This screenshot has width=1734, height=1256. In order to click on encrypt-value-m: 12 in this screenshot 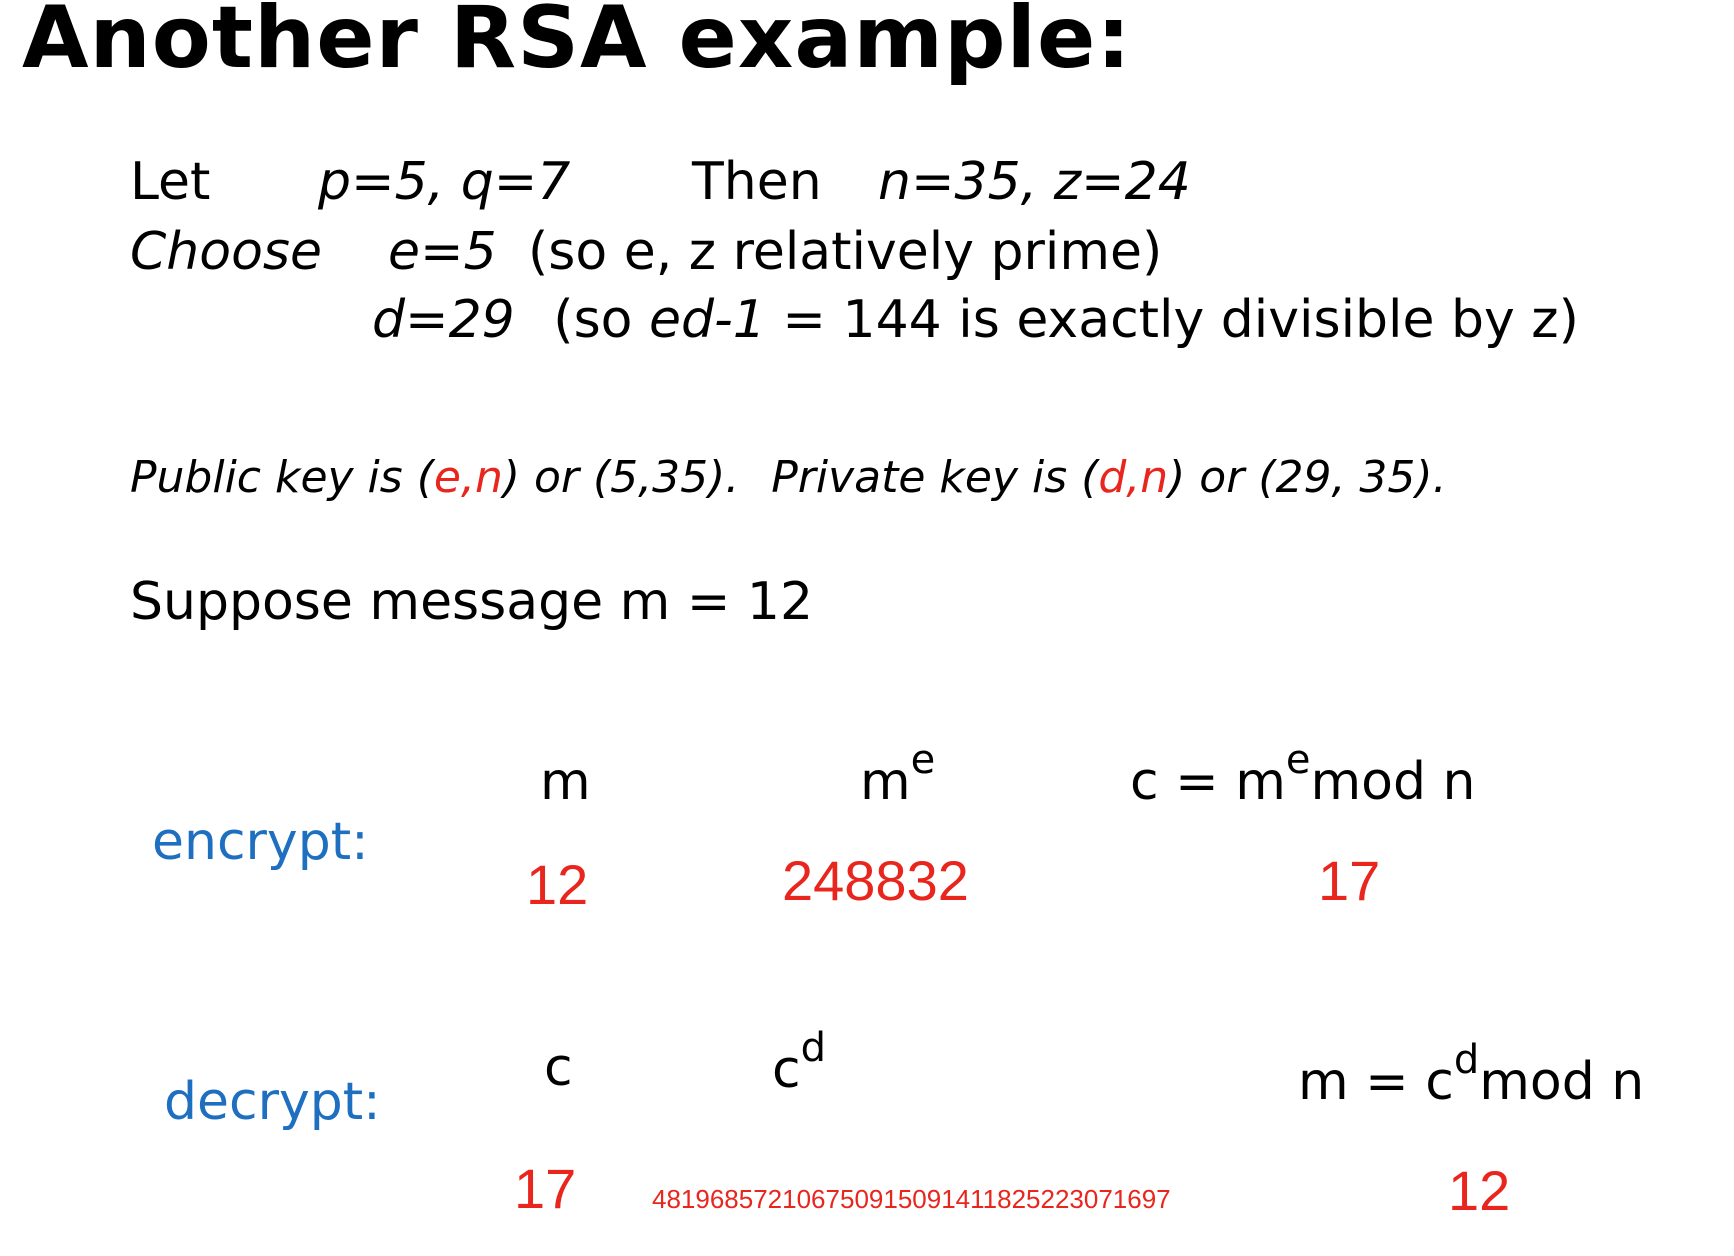, I will do `click(557, 884)`.